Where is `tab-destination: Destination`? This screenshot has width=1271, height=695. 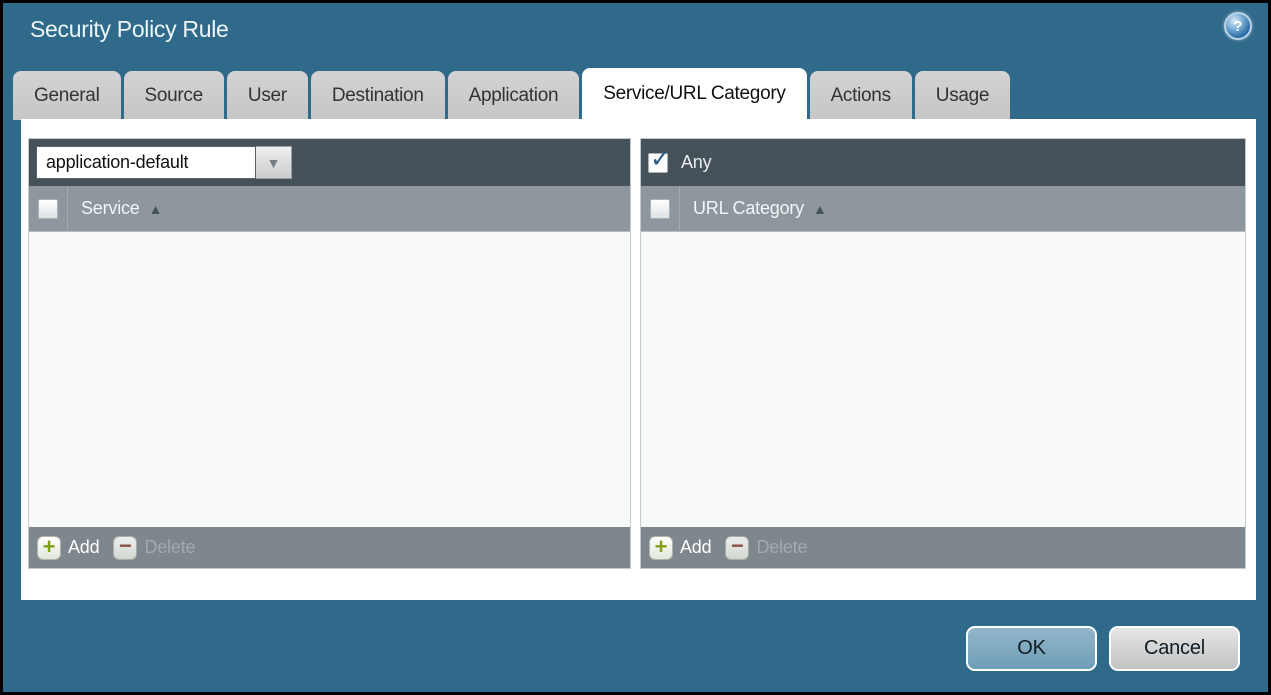 tab-destination: Destination is located at coordinates (377, 95).